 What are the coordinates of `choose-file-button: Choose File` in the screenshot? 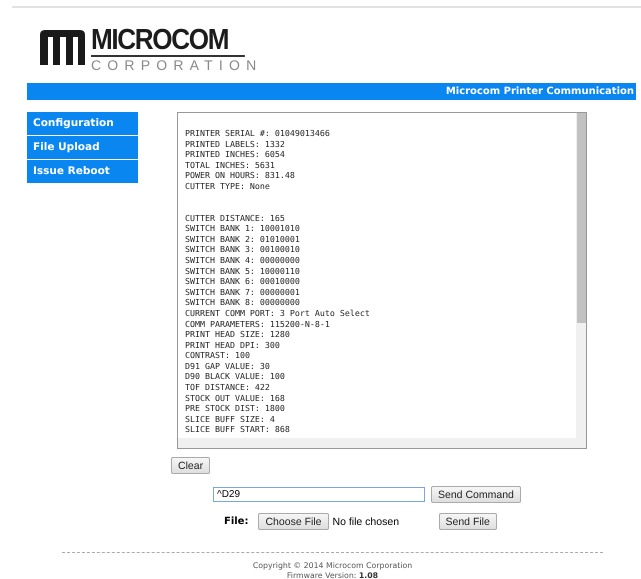 It's located at (293, 521).